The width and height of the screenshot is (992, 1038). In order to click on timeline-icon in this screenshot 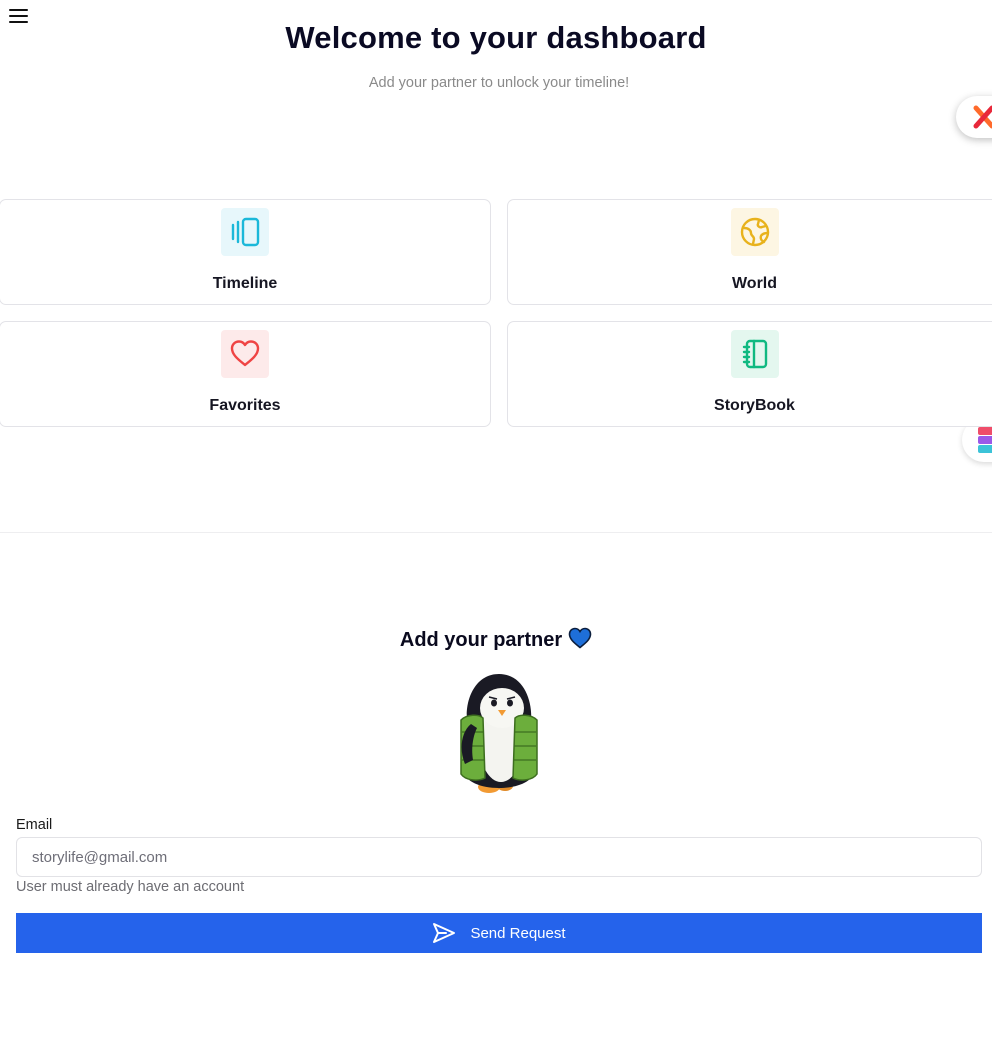, I will do `click(245, 232)`.